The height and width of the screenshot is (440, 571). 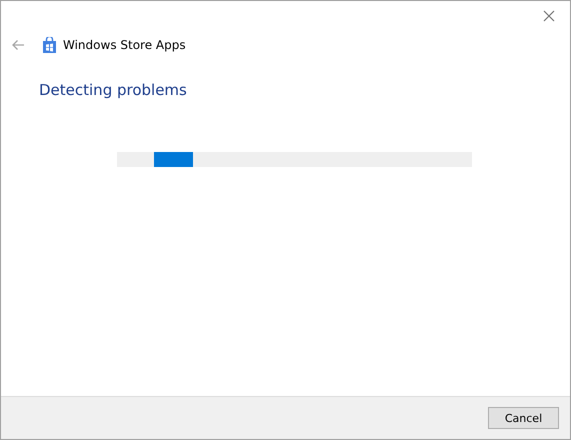 What do you see at coordinates (18, 45) in the screenshot?
I see `back-arrow-icon` at bounding box center [18, 45].